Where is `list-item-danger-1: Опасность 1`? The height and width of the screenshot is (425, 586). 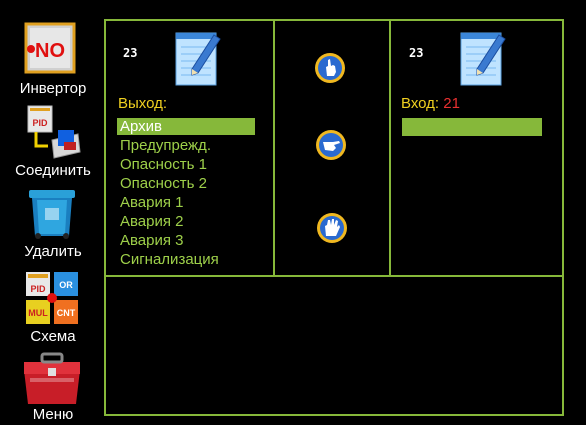
list-item-danger-1: Опасность 1 is located at coordinates (186, 164).